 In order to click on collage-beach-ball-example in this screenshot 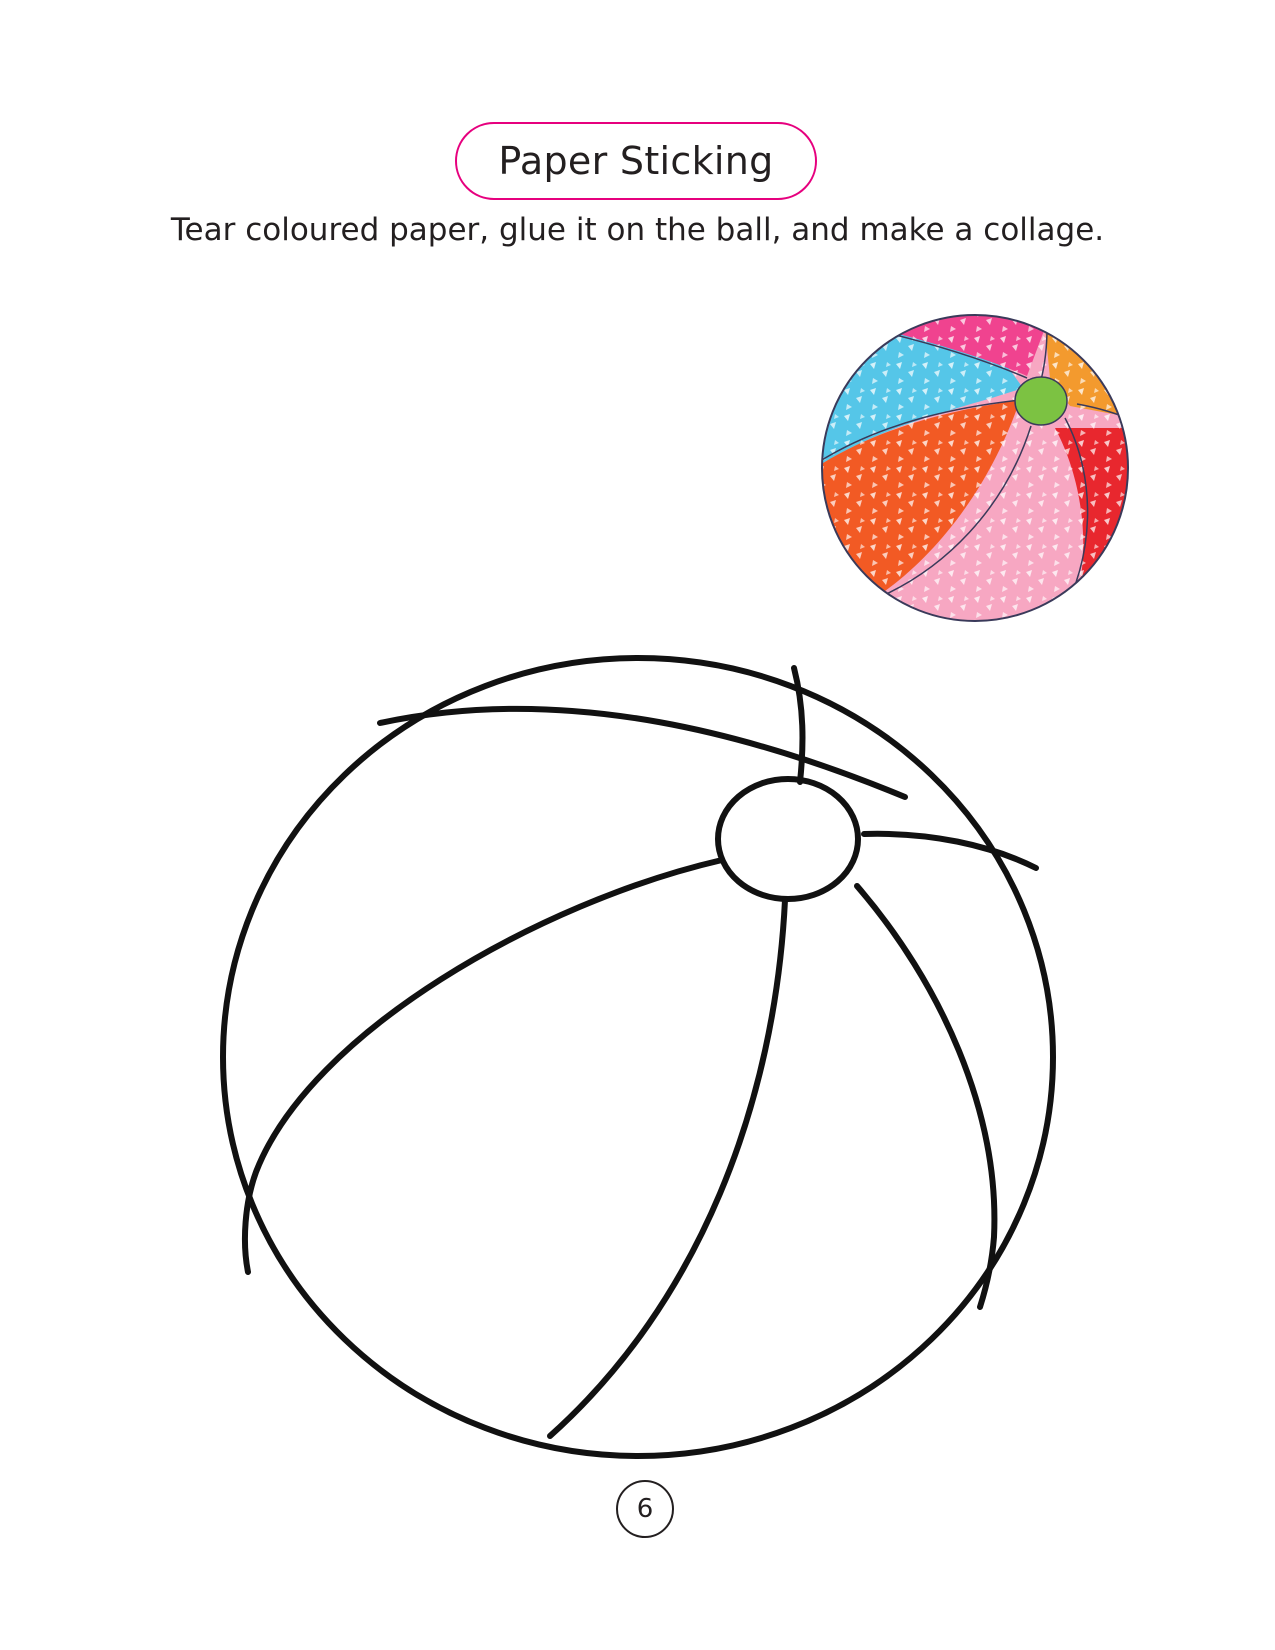, I will do `click(975, 468)`.